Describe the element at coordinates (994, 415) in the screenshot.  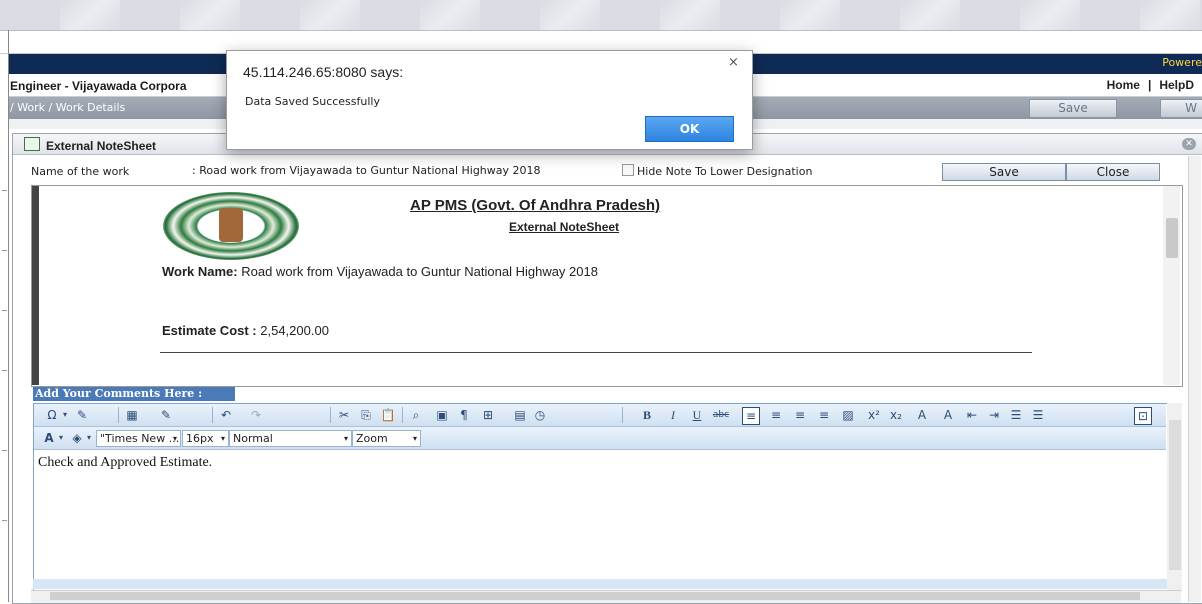
I see `indent-icon: ⇥` at that location.